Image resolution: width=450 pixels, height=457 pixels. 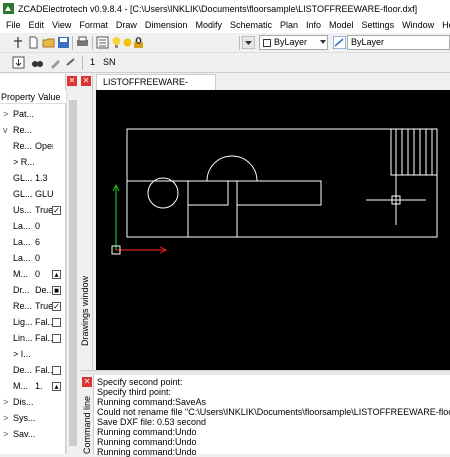 I want to click on property-value: 1., so click(x=44, y=386).